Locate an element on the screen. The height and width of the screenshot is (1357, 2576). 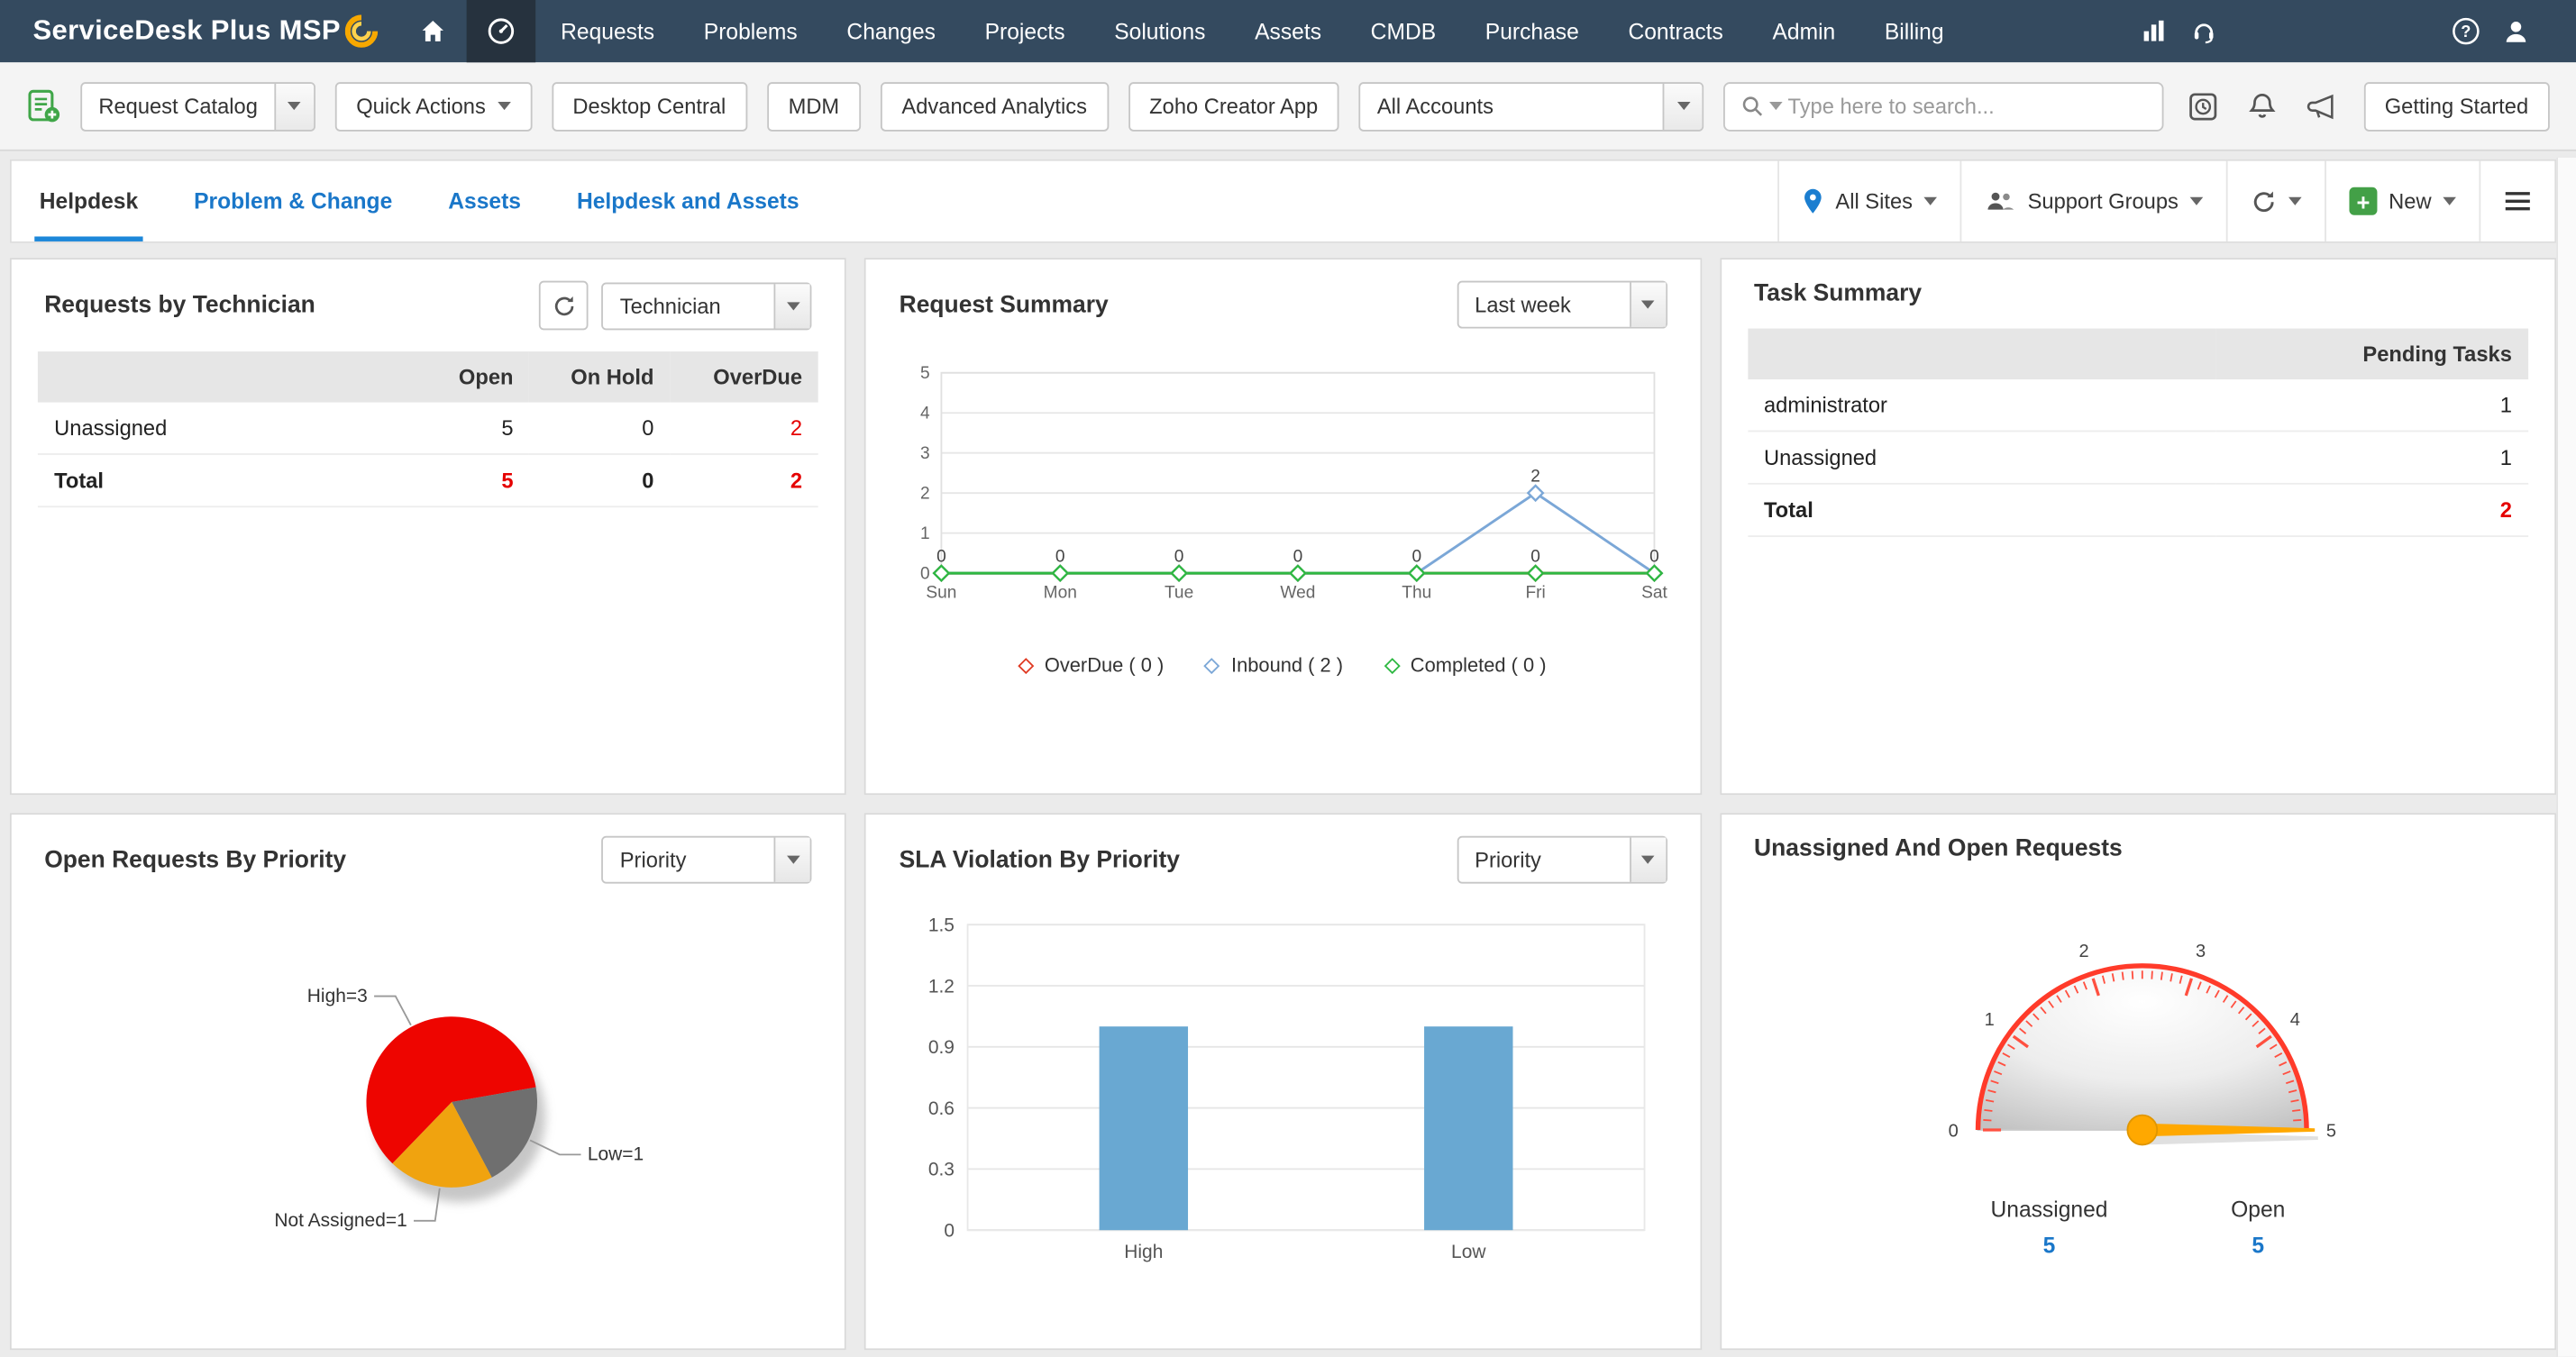
owner-name: Unassigned is located at coordinates (1981, 458).